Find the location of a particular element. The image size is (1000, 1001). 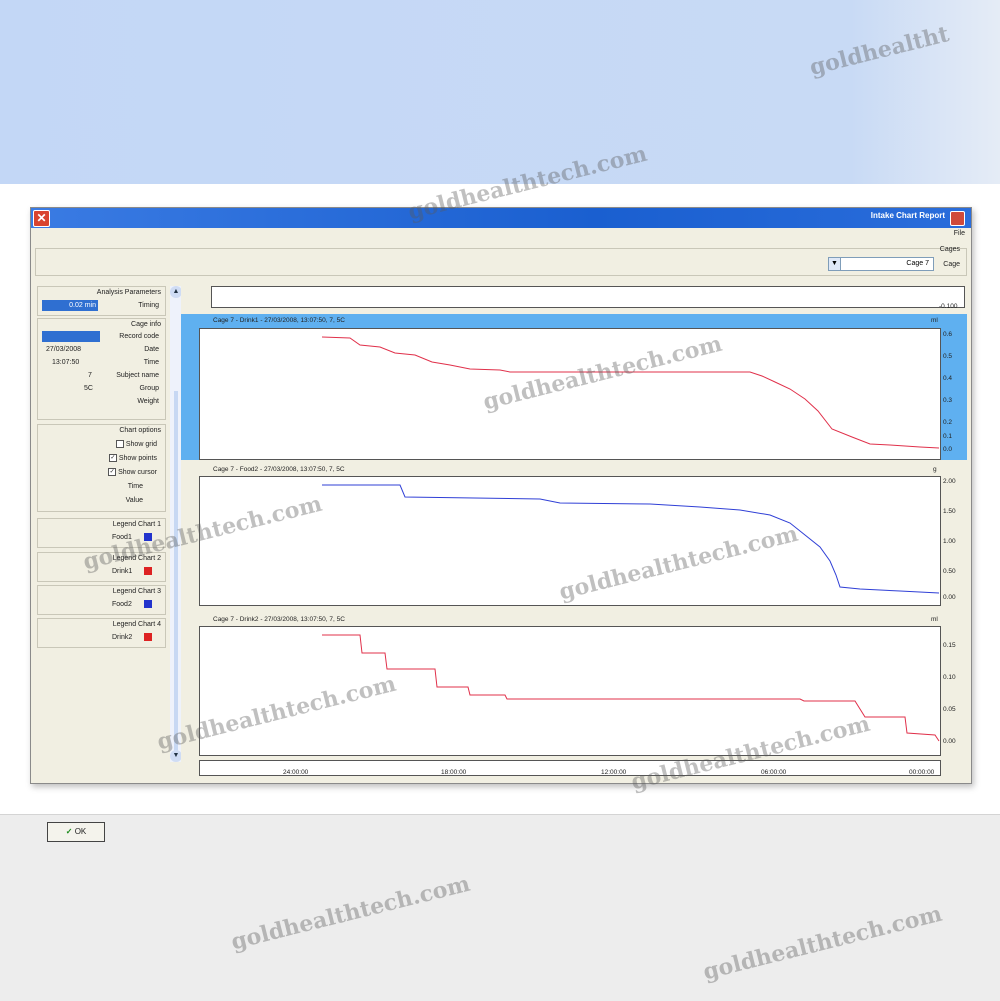

legend-chart-3-title: Legend Chart 3 is located at coordinates (136, 591).